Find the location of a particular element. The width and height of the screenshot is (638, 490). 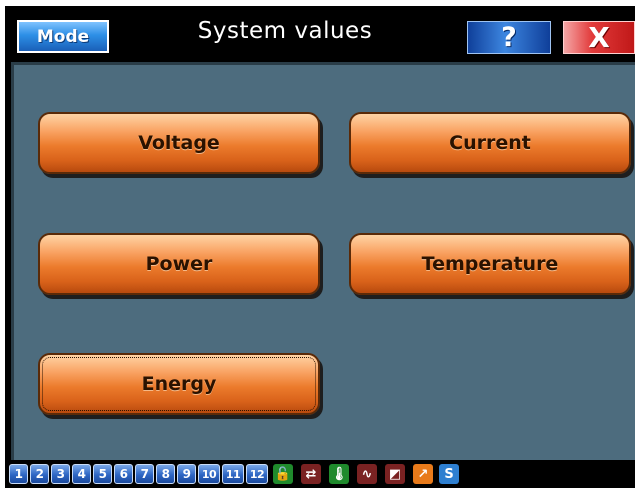

page-button-3: 3 is located at coordinates (60, 474).